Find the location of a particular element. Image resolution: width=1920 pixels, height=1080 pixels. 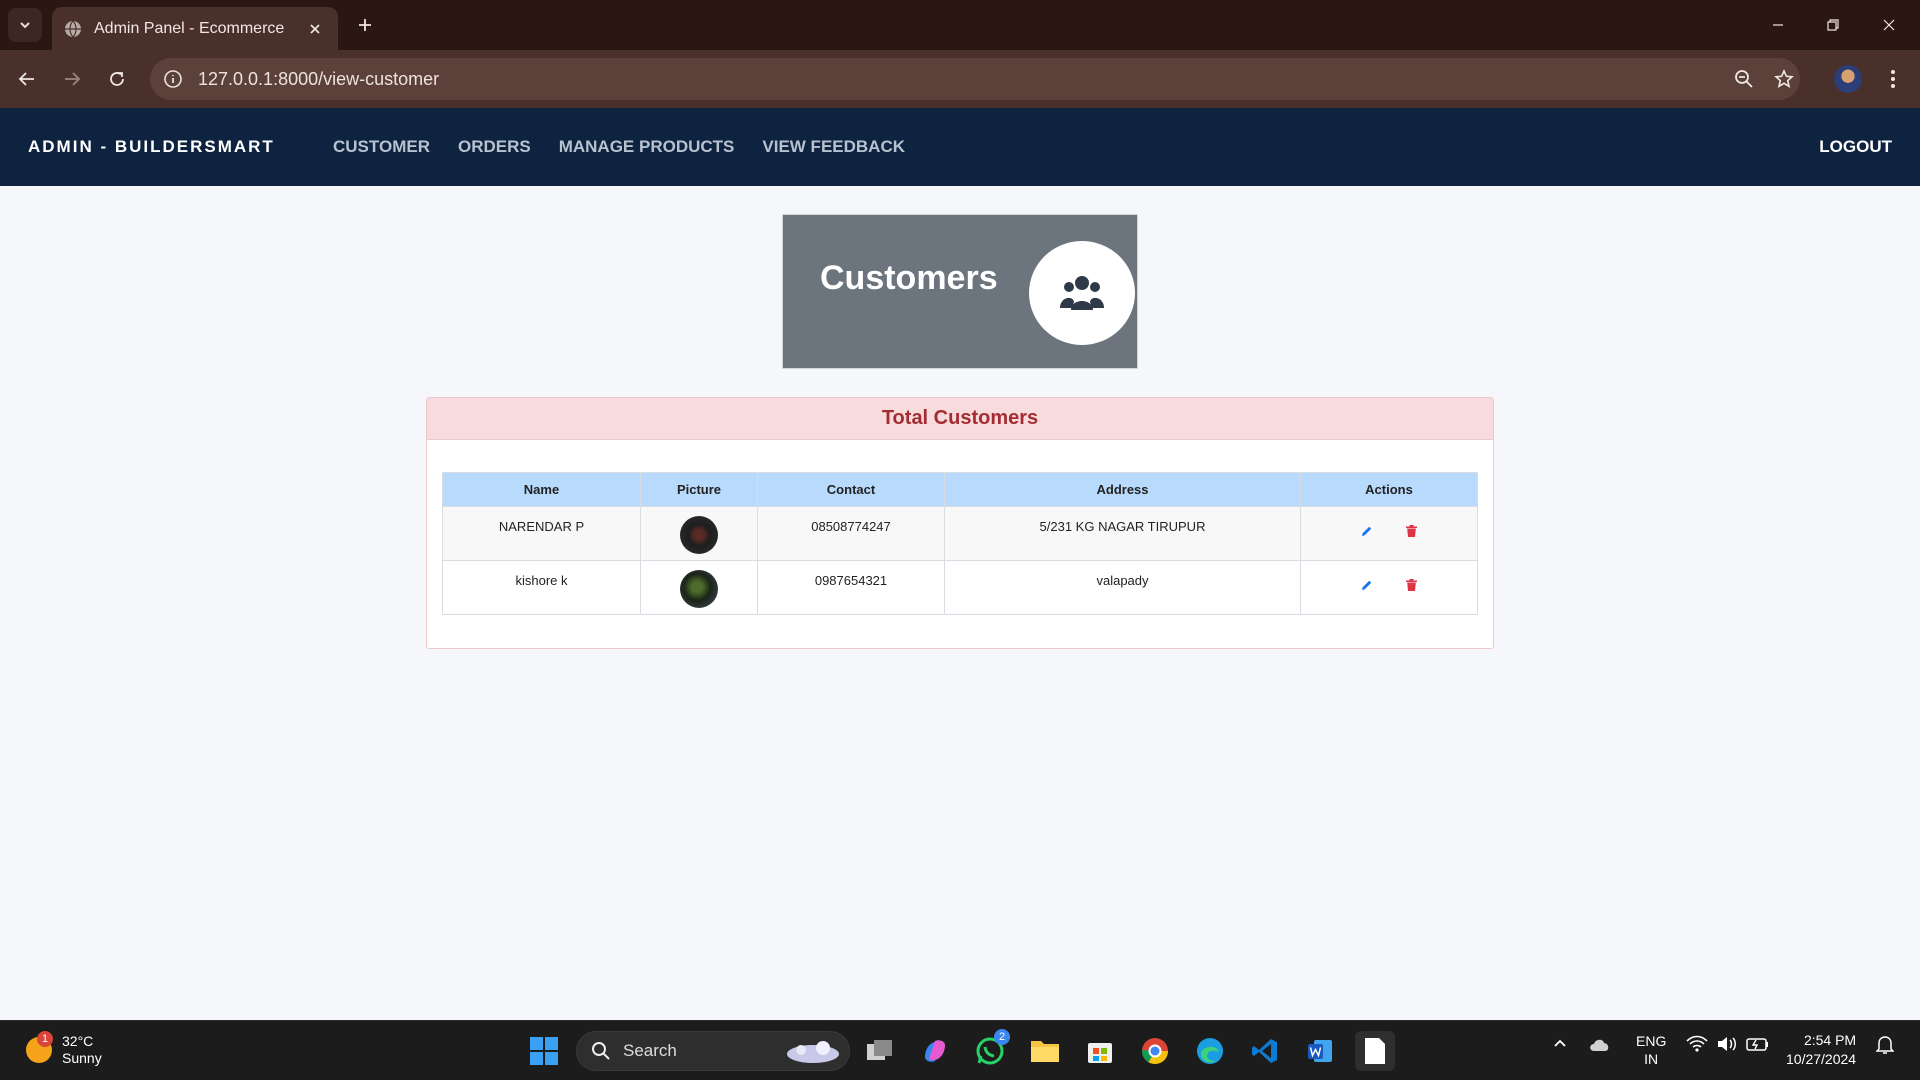

minimize-icon is located at coordinates (1778, 25).